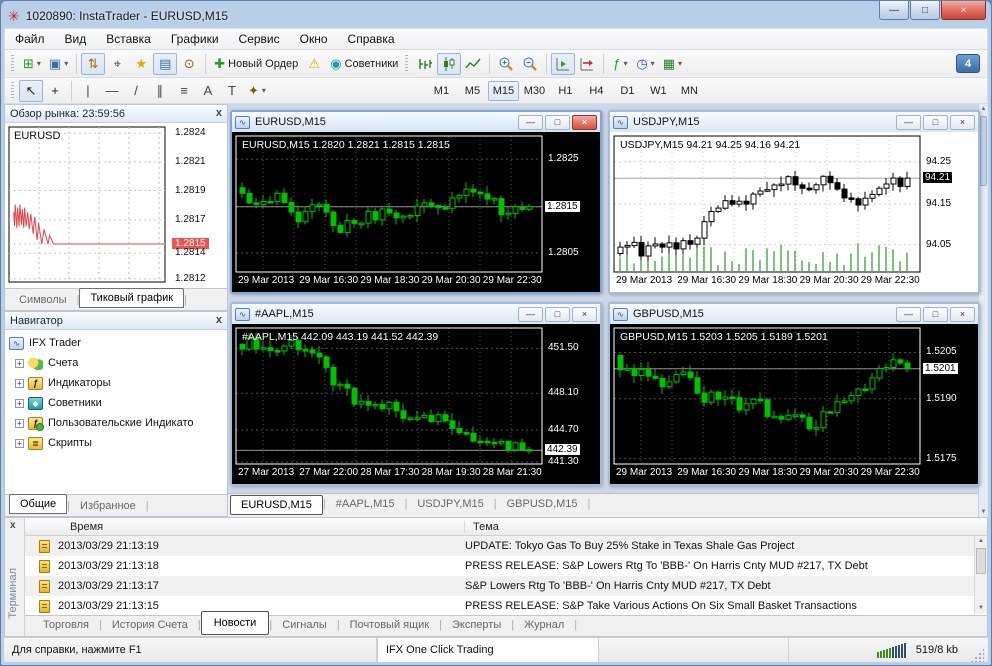 Image resolution: width=992 pixels, height=666 pixels. I want to click on timeframe-h4: H4, so click(596, 91).